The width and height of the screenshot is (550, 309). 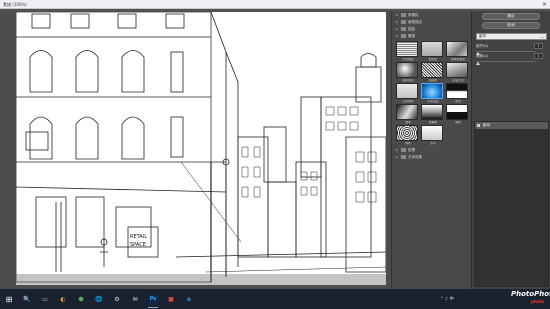 I want to click on param-darkness: 暗度(A) 1, so click(x=511, y=59).